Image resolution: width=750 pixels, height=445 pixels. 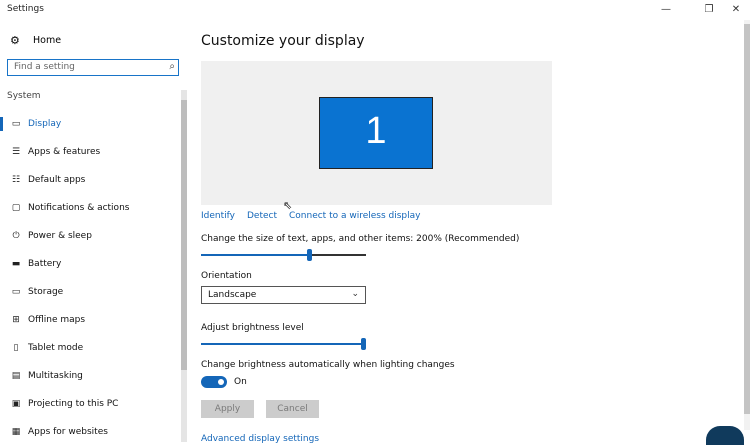 What do you see at coordinates (93, 67) in the screenshot?
I see `search-input: Find a setting ⌕` at bounding box center [93, 67].